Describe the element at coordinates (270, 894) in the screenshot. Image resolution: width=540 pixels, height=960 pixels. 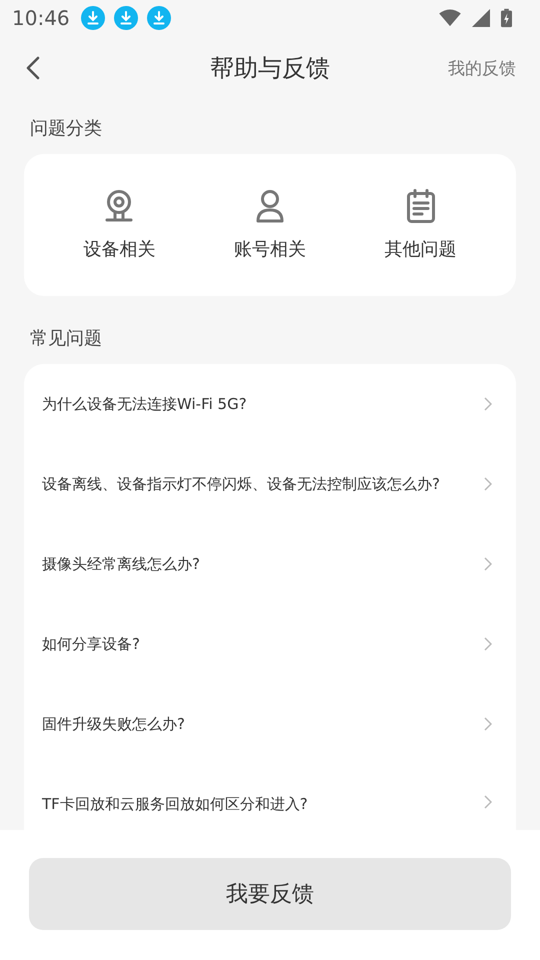
I see `feedback-button: 我要反馈` at that location.